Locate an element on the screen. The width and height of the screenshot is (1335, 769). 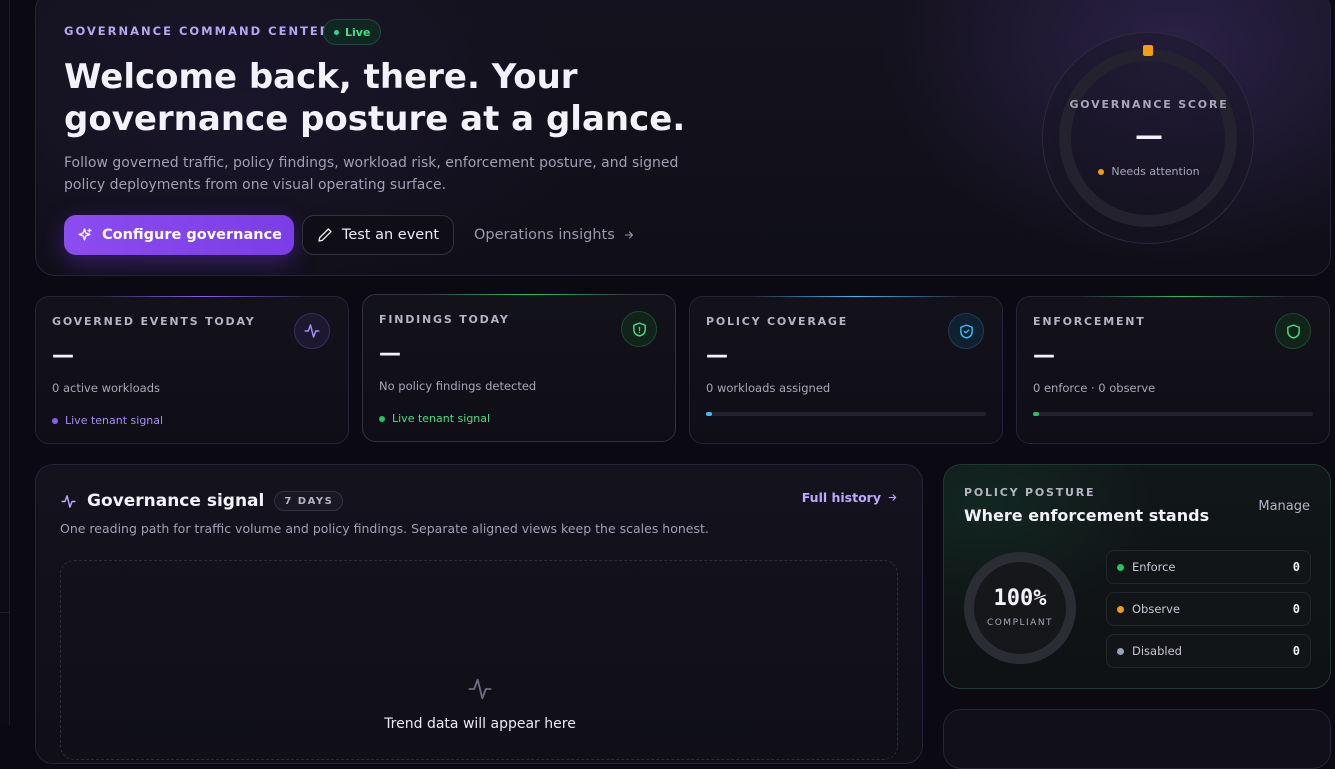
mode-name: Enforce is located at coordinates (1154, 567).